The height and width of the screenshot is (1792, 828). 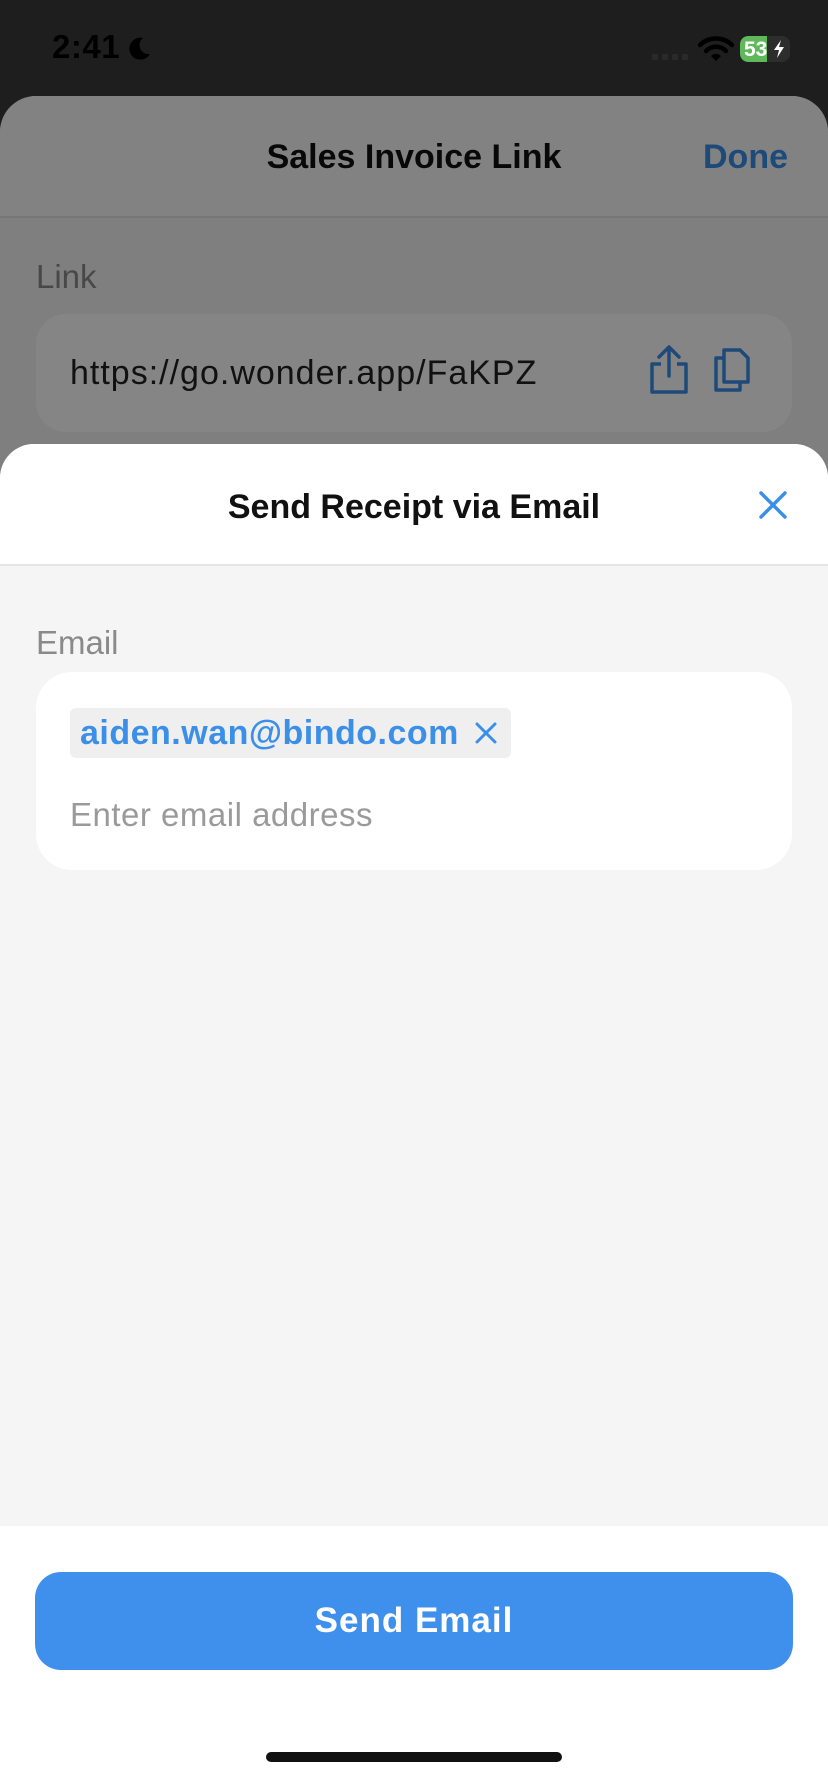 I want to click on modal-footer: Send Email, so click(x=414, y=1659).